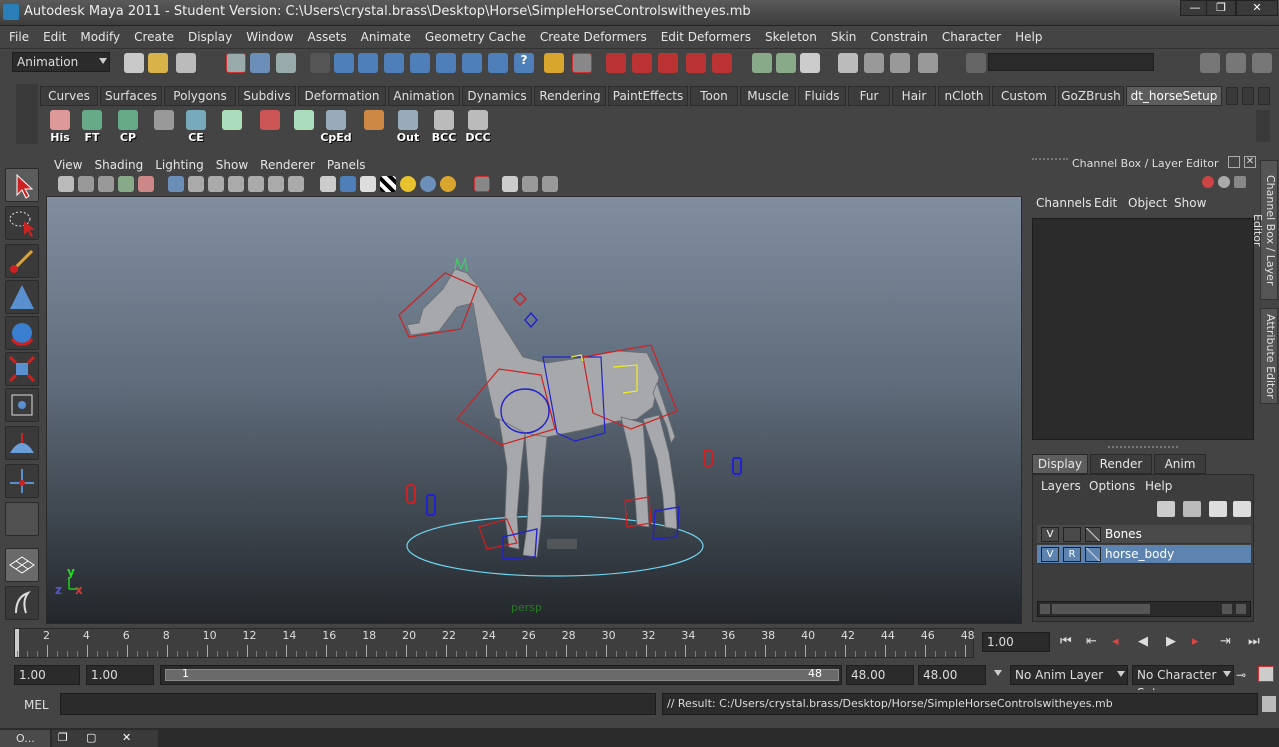 Image resolution: width=1279 pixels, height=747 pixels. Describe the element at coordinates (1218, 509) in the screenshot. I see `move-layer-up-icon` at that location.